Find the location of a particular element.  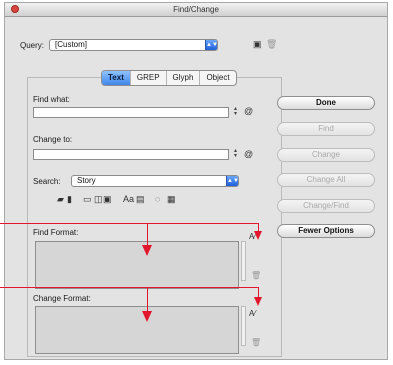

annotation-arrowheads is located at coordinates (202, 276).